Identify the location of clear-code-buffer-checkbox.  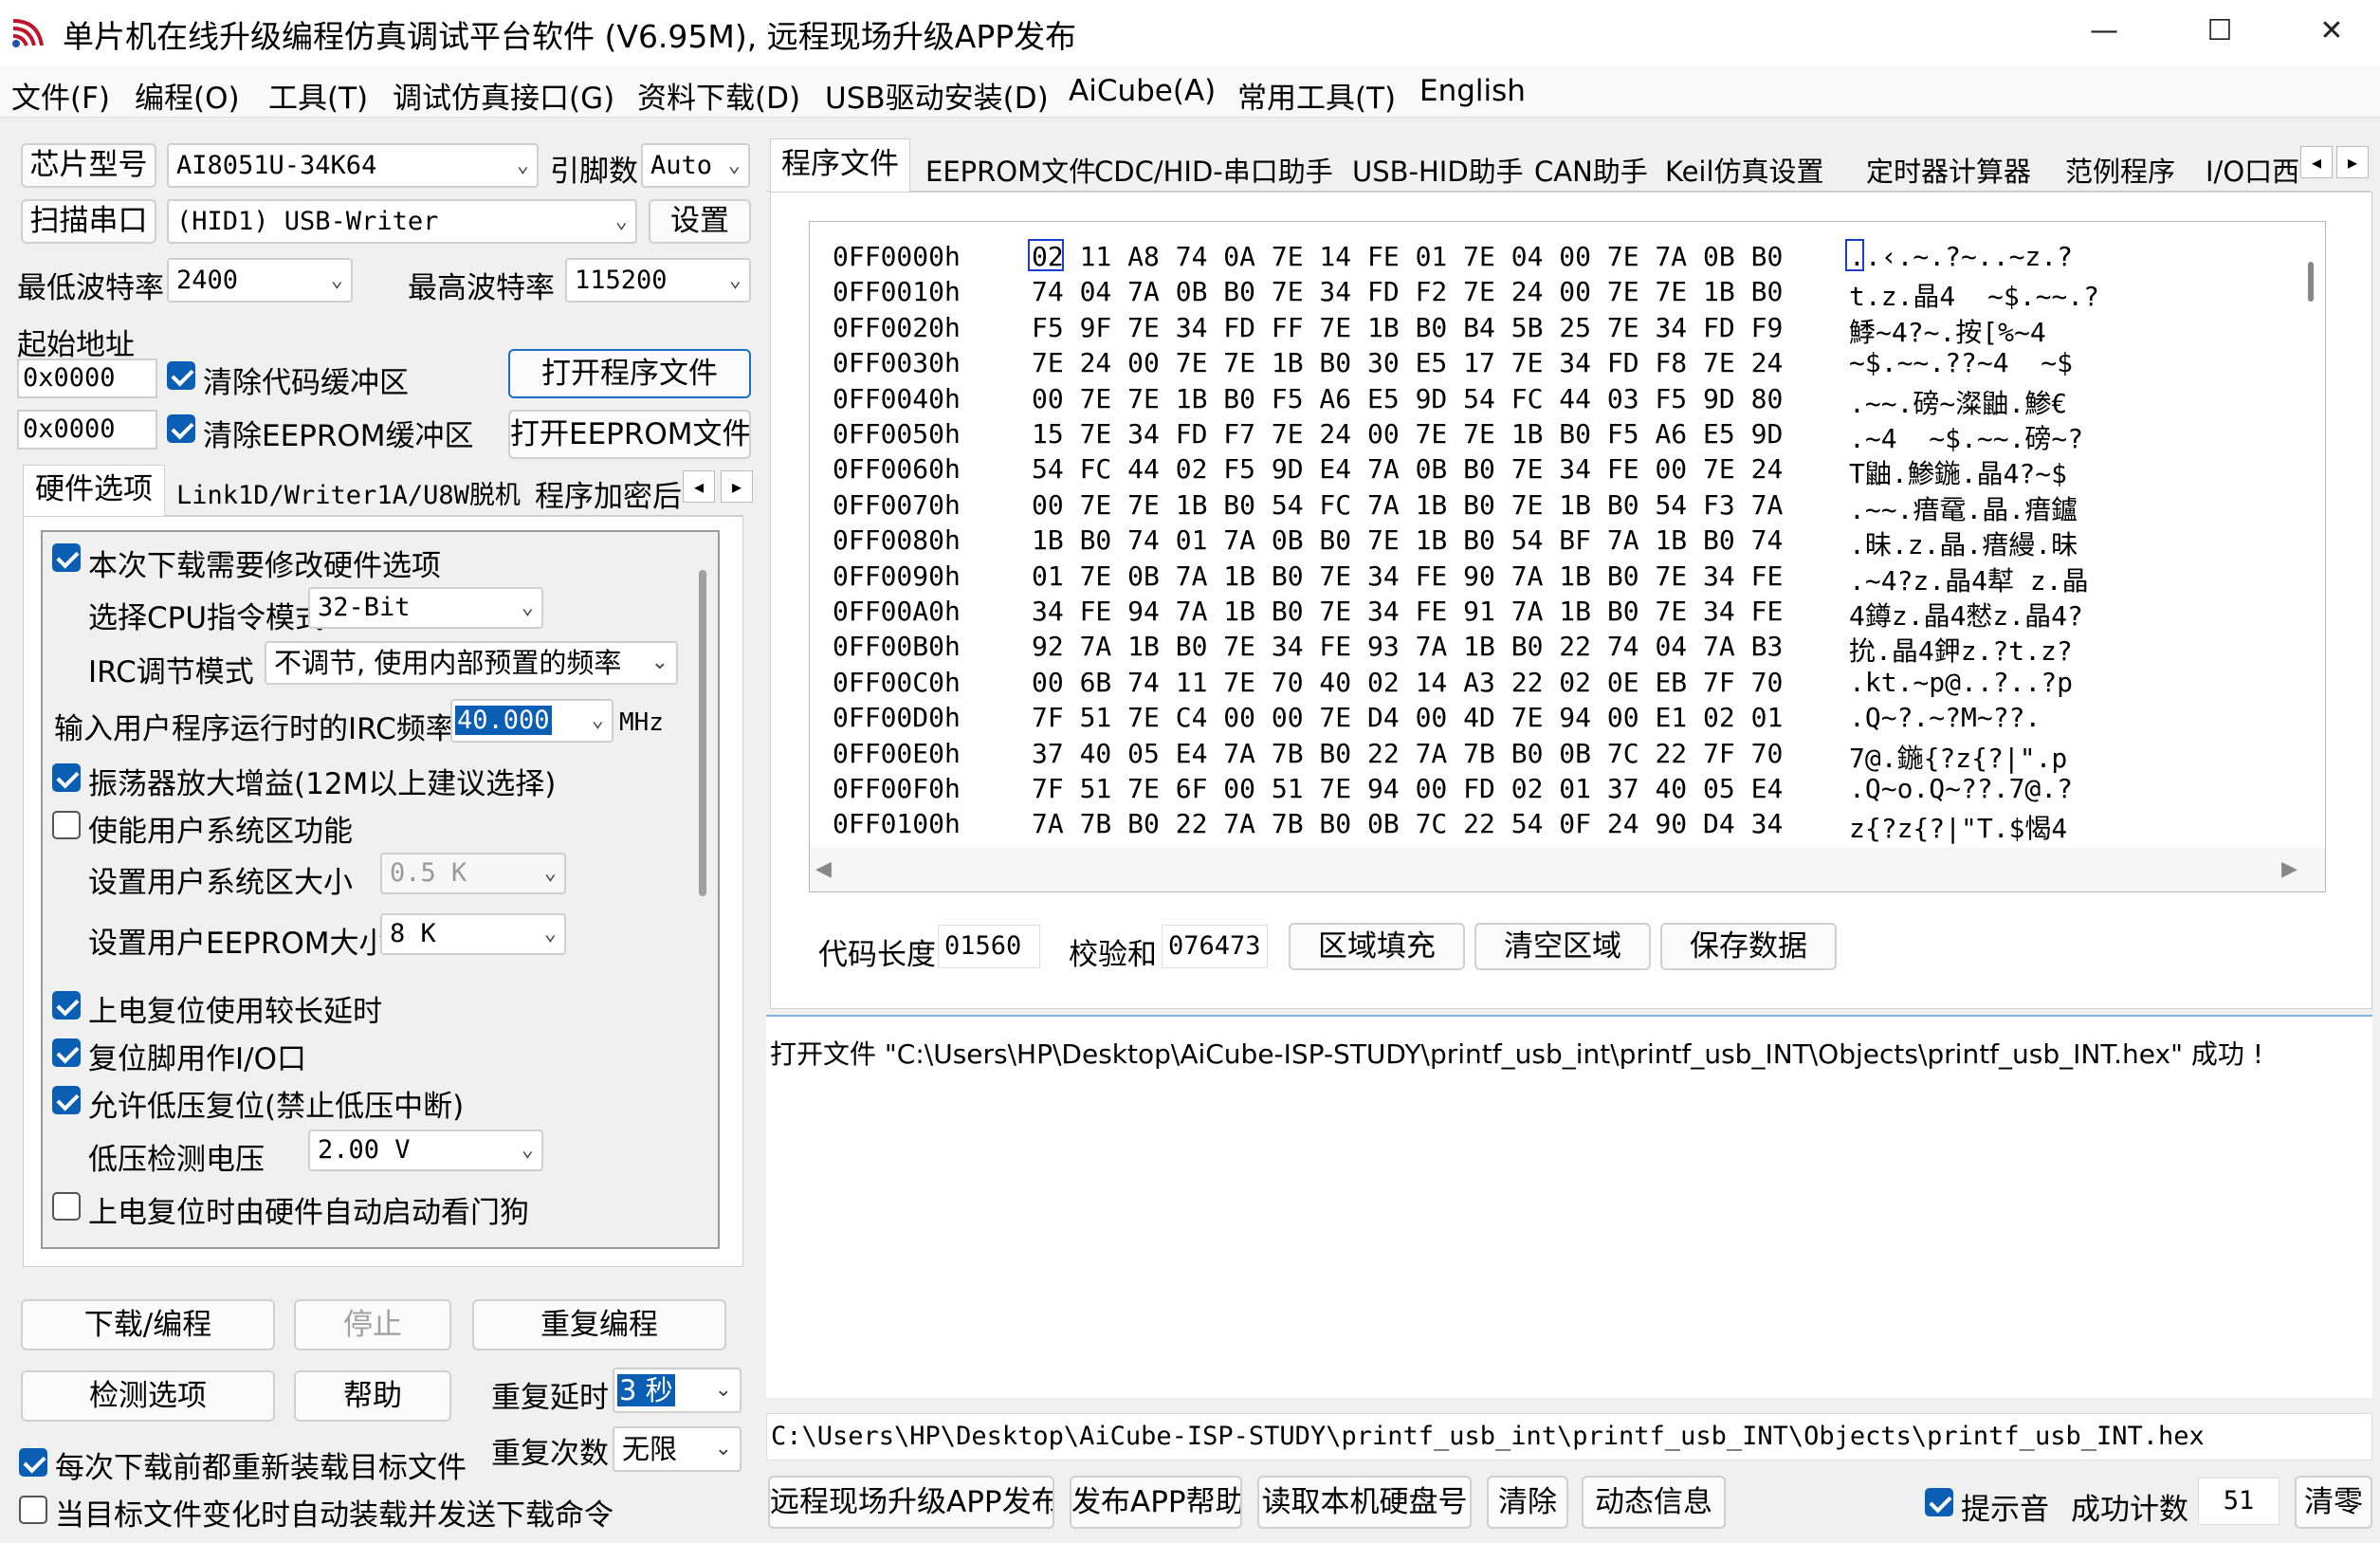
(181, 376).